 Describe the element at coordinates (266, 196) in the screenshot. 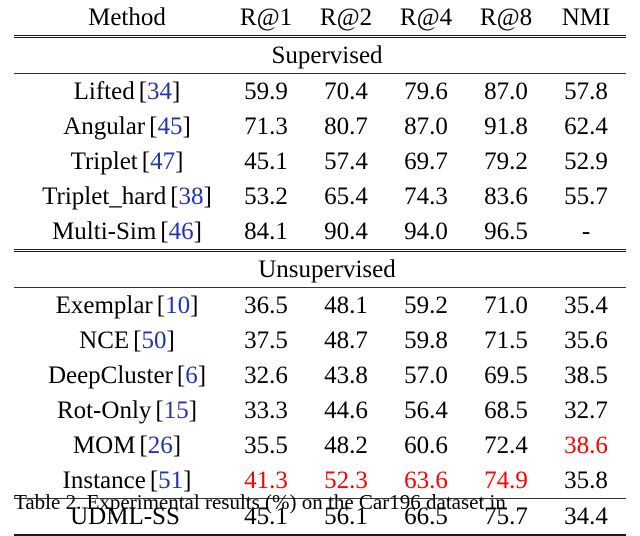

I see `metric-value: 53.2` at that location.